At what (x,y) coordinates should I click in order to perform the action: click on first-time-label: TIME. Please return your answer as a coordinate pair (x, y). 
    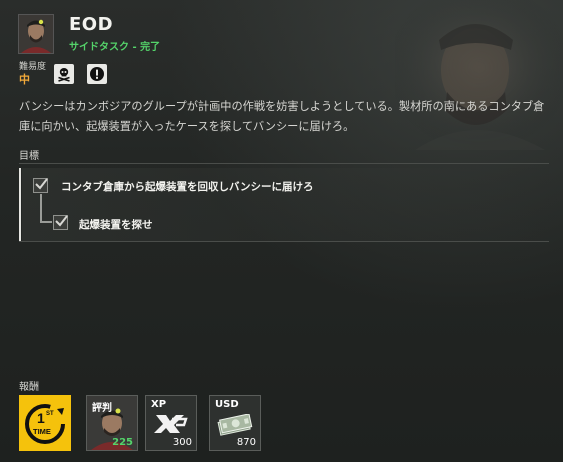
    Looking at the image, I should click on (42, 431).